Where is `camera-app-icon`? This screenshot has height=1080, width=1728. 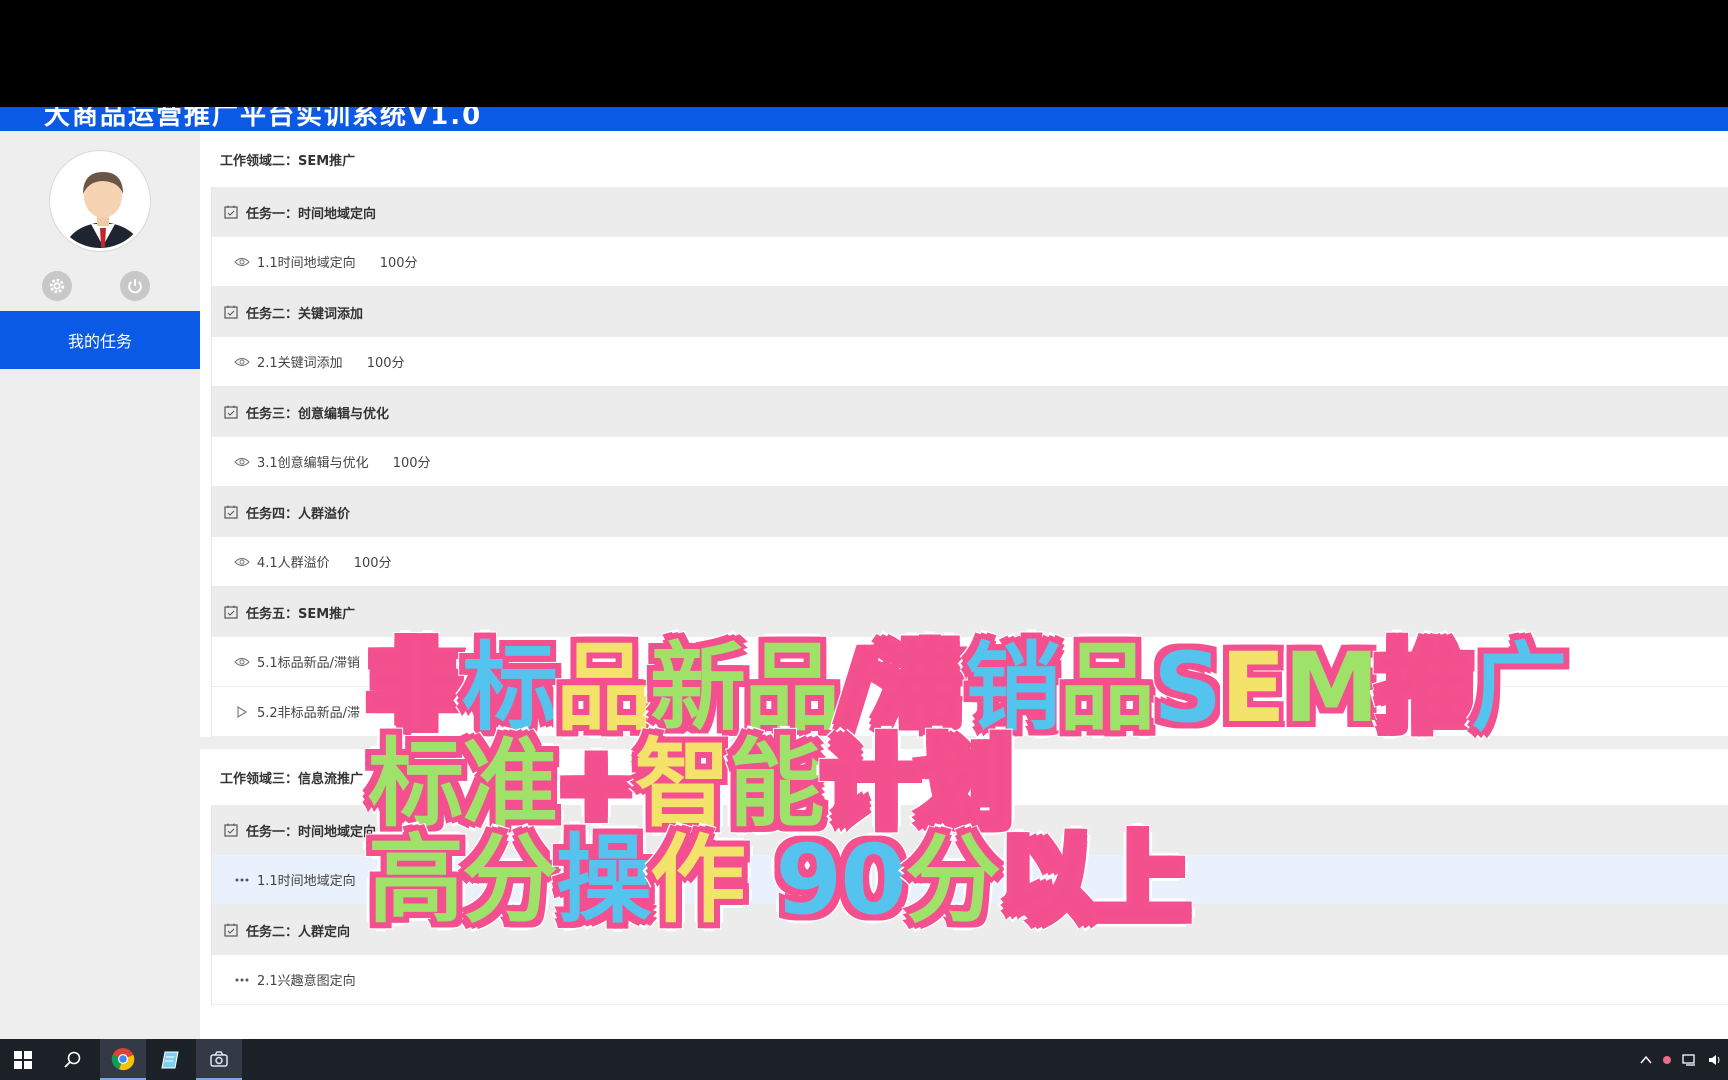 camera-app-icon is located at coordinates (219, 1058).